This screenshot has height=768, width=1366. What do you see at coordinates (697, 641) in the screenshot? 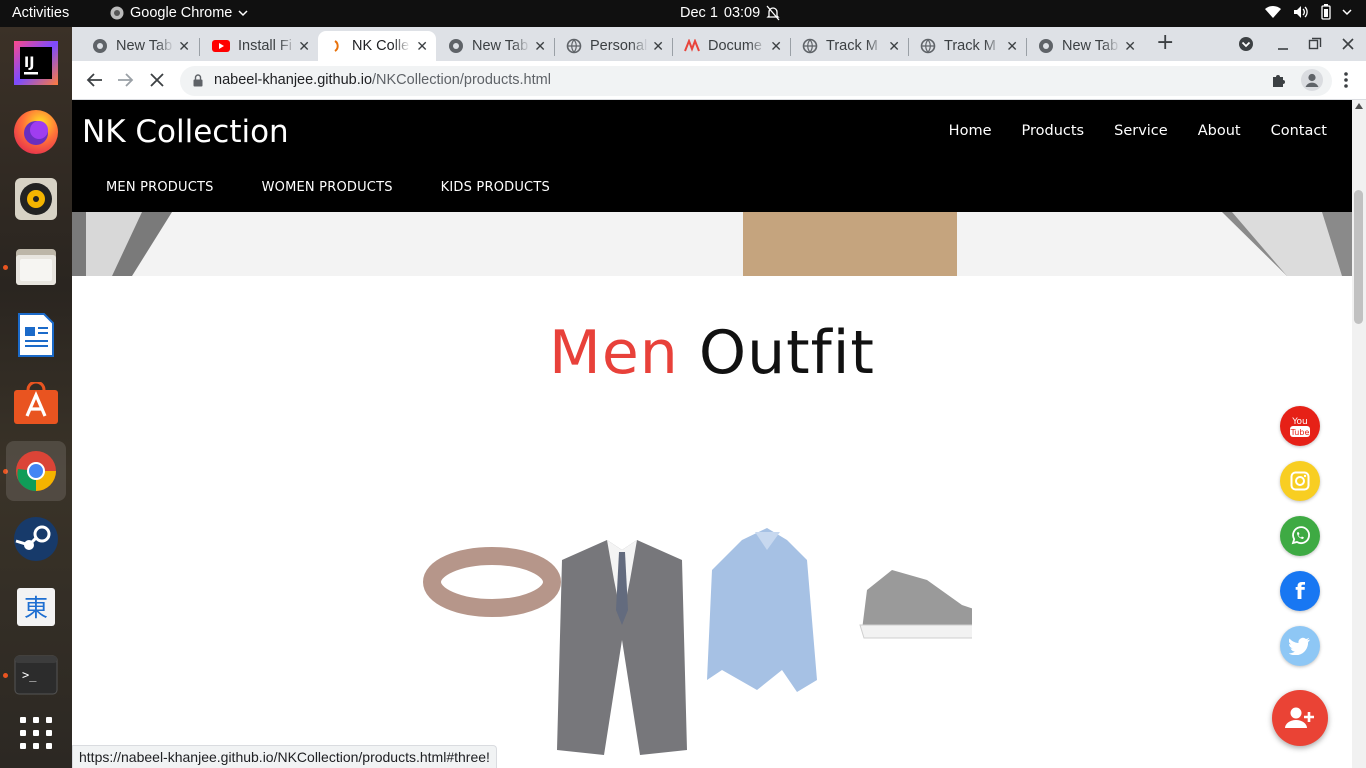
I see `men-outfit-image` at bounding box center [697, 641].